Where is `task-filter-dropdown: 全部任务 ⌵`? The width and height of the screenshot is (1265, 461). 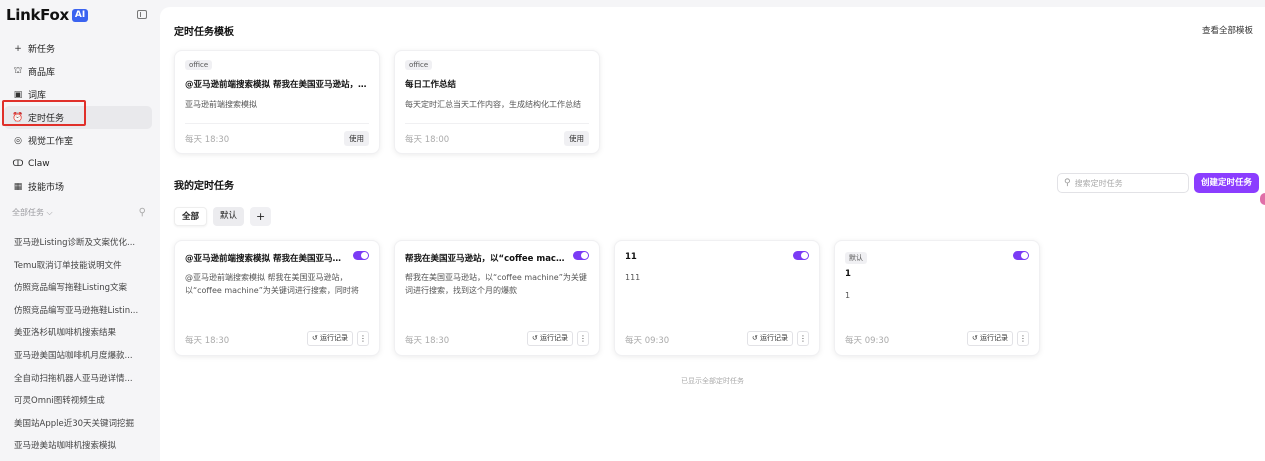 task-filter-dropdown: 全部任务 ⌵ is located at coordinates (32, 212).